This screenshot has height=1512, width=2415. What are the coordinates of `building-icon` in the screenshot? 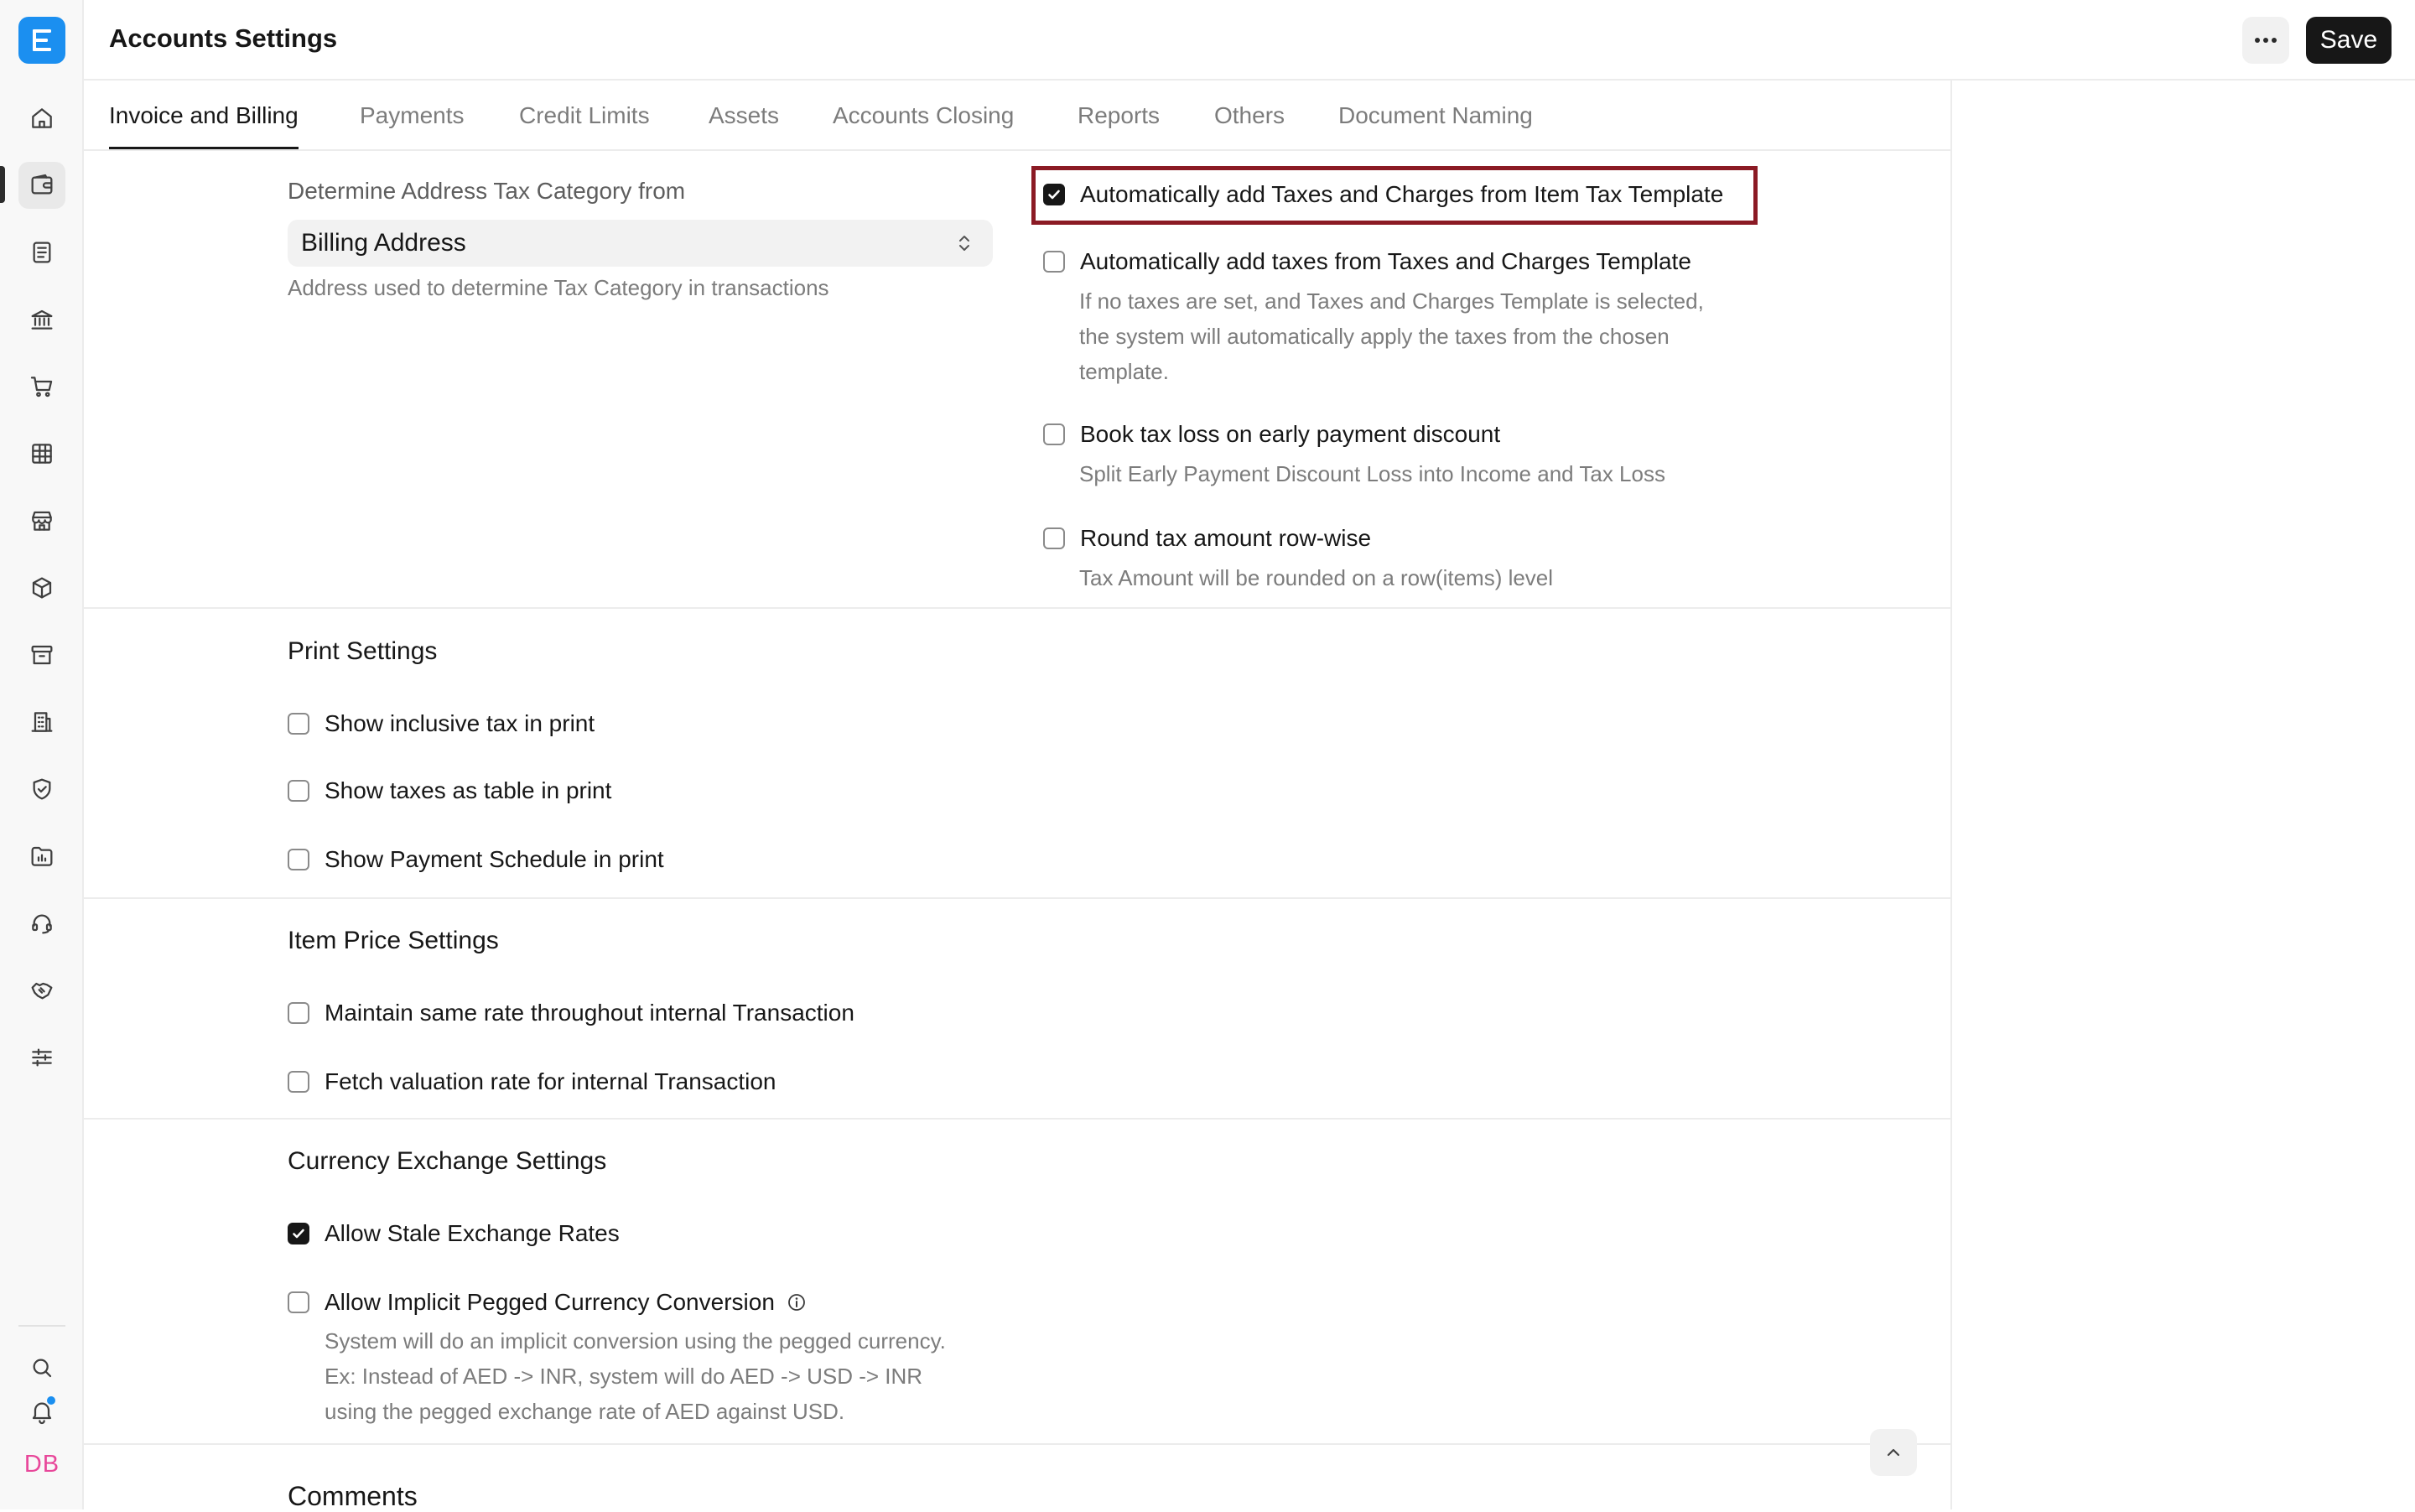 It's located at (42, 722).